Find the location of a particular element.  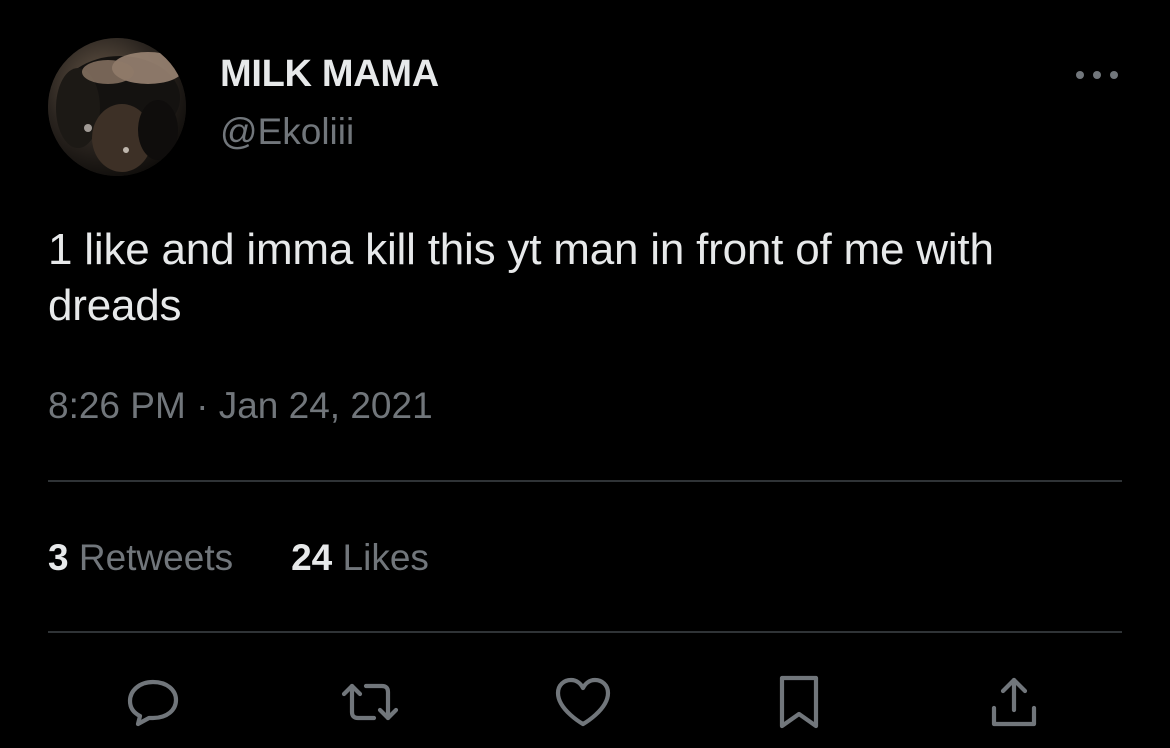

like-icon is located at coordinates (583, 702).